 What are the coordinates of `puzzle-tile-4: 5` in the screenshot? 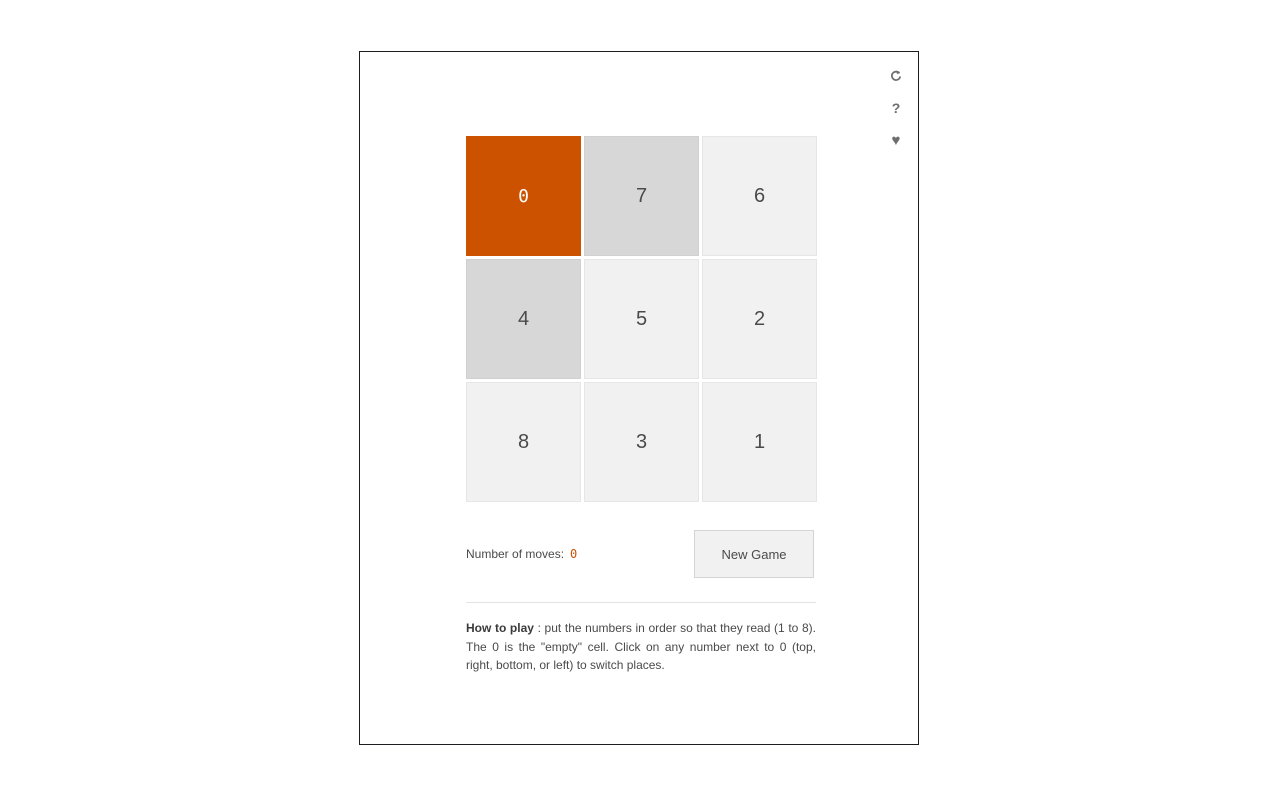 It's located at (641, 319).